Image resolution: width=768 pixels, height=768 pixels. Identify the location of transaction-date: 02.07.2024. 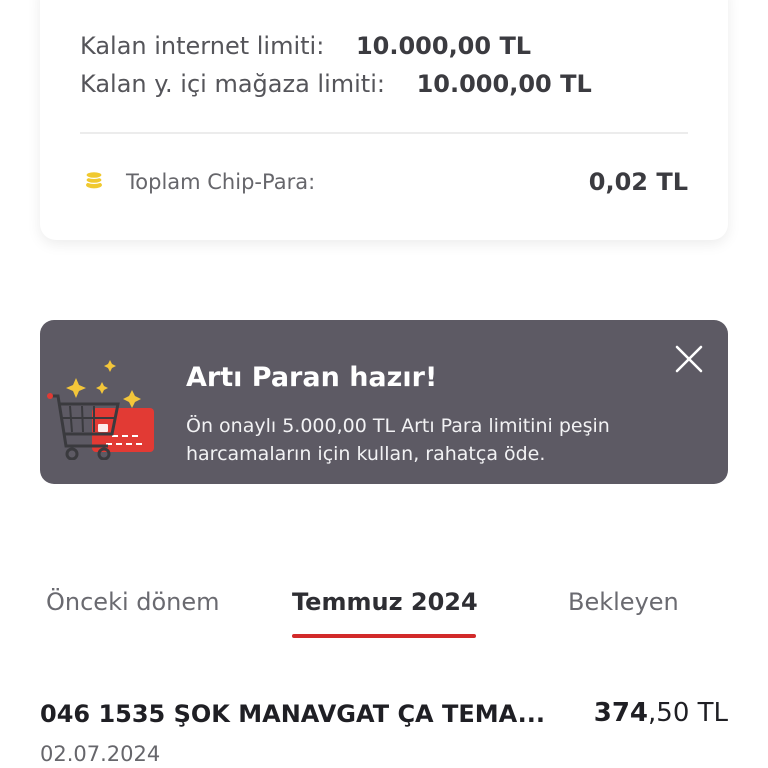
(100, 754).